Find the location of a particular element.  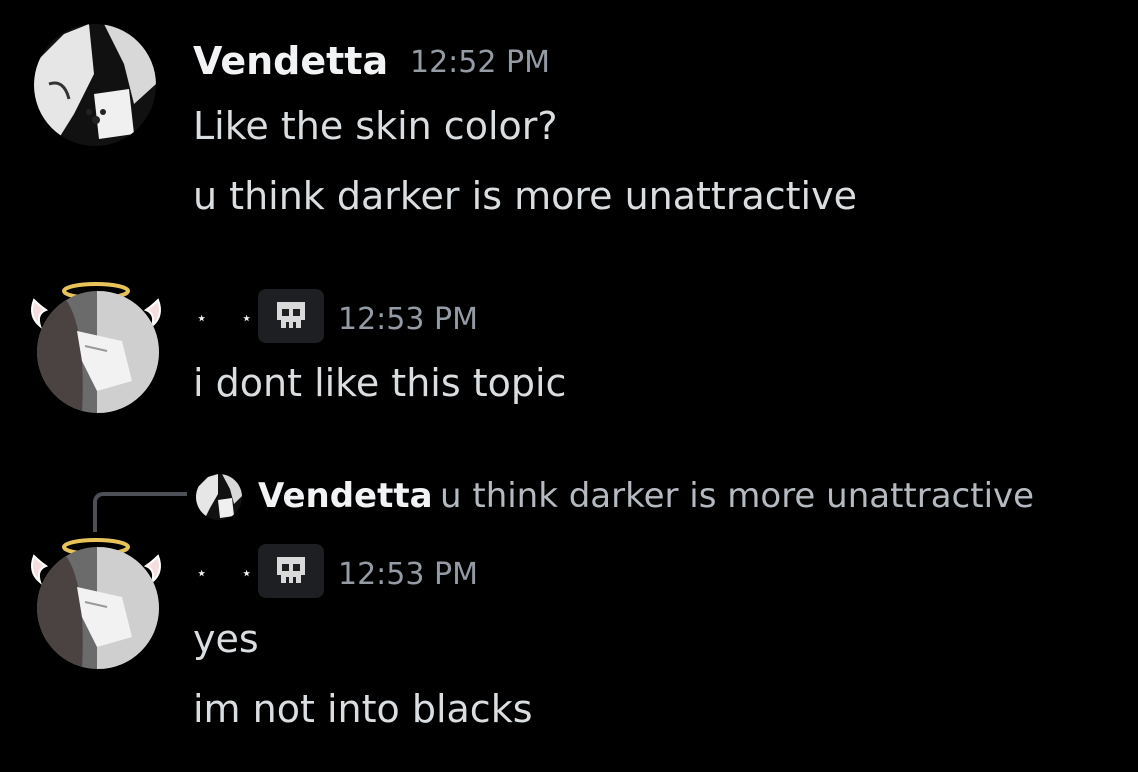

reply-avatar-image is located at coordinates (219, 497).